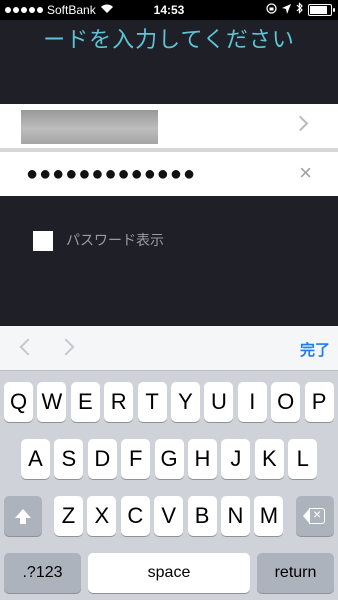 The image size is (338, 600). Describe the element at coordinates (68, 516) in the screenshot. I see `key-z: Z` at that location.